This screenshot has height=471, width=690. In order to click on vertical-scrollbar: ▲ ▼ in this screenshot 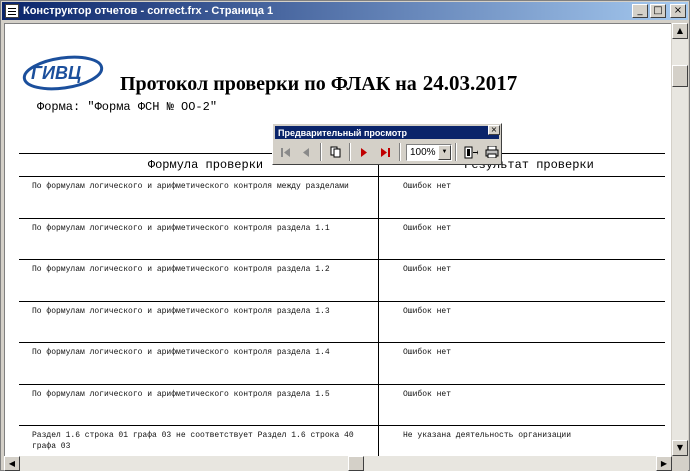, I will do `click(680, 239)`.